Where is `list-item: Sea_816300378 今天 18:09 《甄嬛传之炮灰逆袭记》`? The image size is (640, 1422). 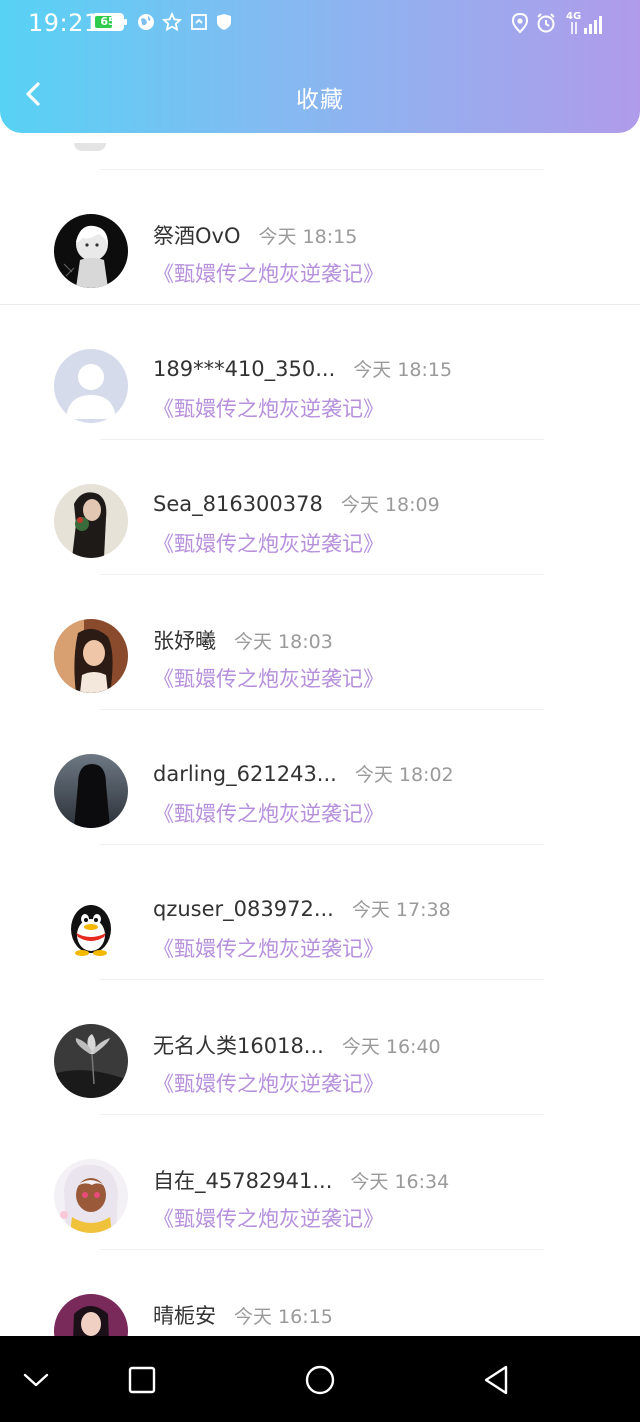
list-item: Sea_816300378 今天 18:09 《甄嬛传之炮灰逆袭记》 is located at coordinates (320, 507).